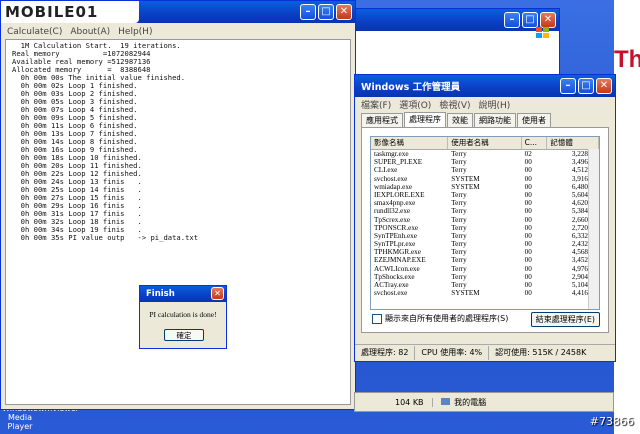 This screenshot has height=434, width=640. What do you see at coordinates (447, 318) in the screenshot?
I see `show-all-users-label: 顯示來自所有使用者的處理程序(S)` at bounding box center [447, 318].